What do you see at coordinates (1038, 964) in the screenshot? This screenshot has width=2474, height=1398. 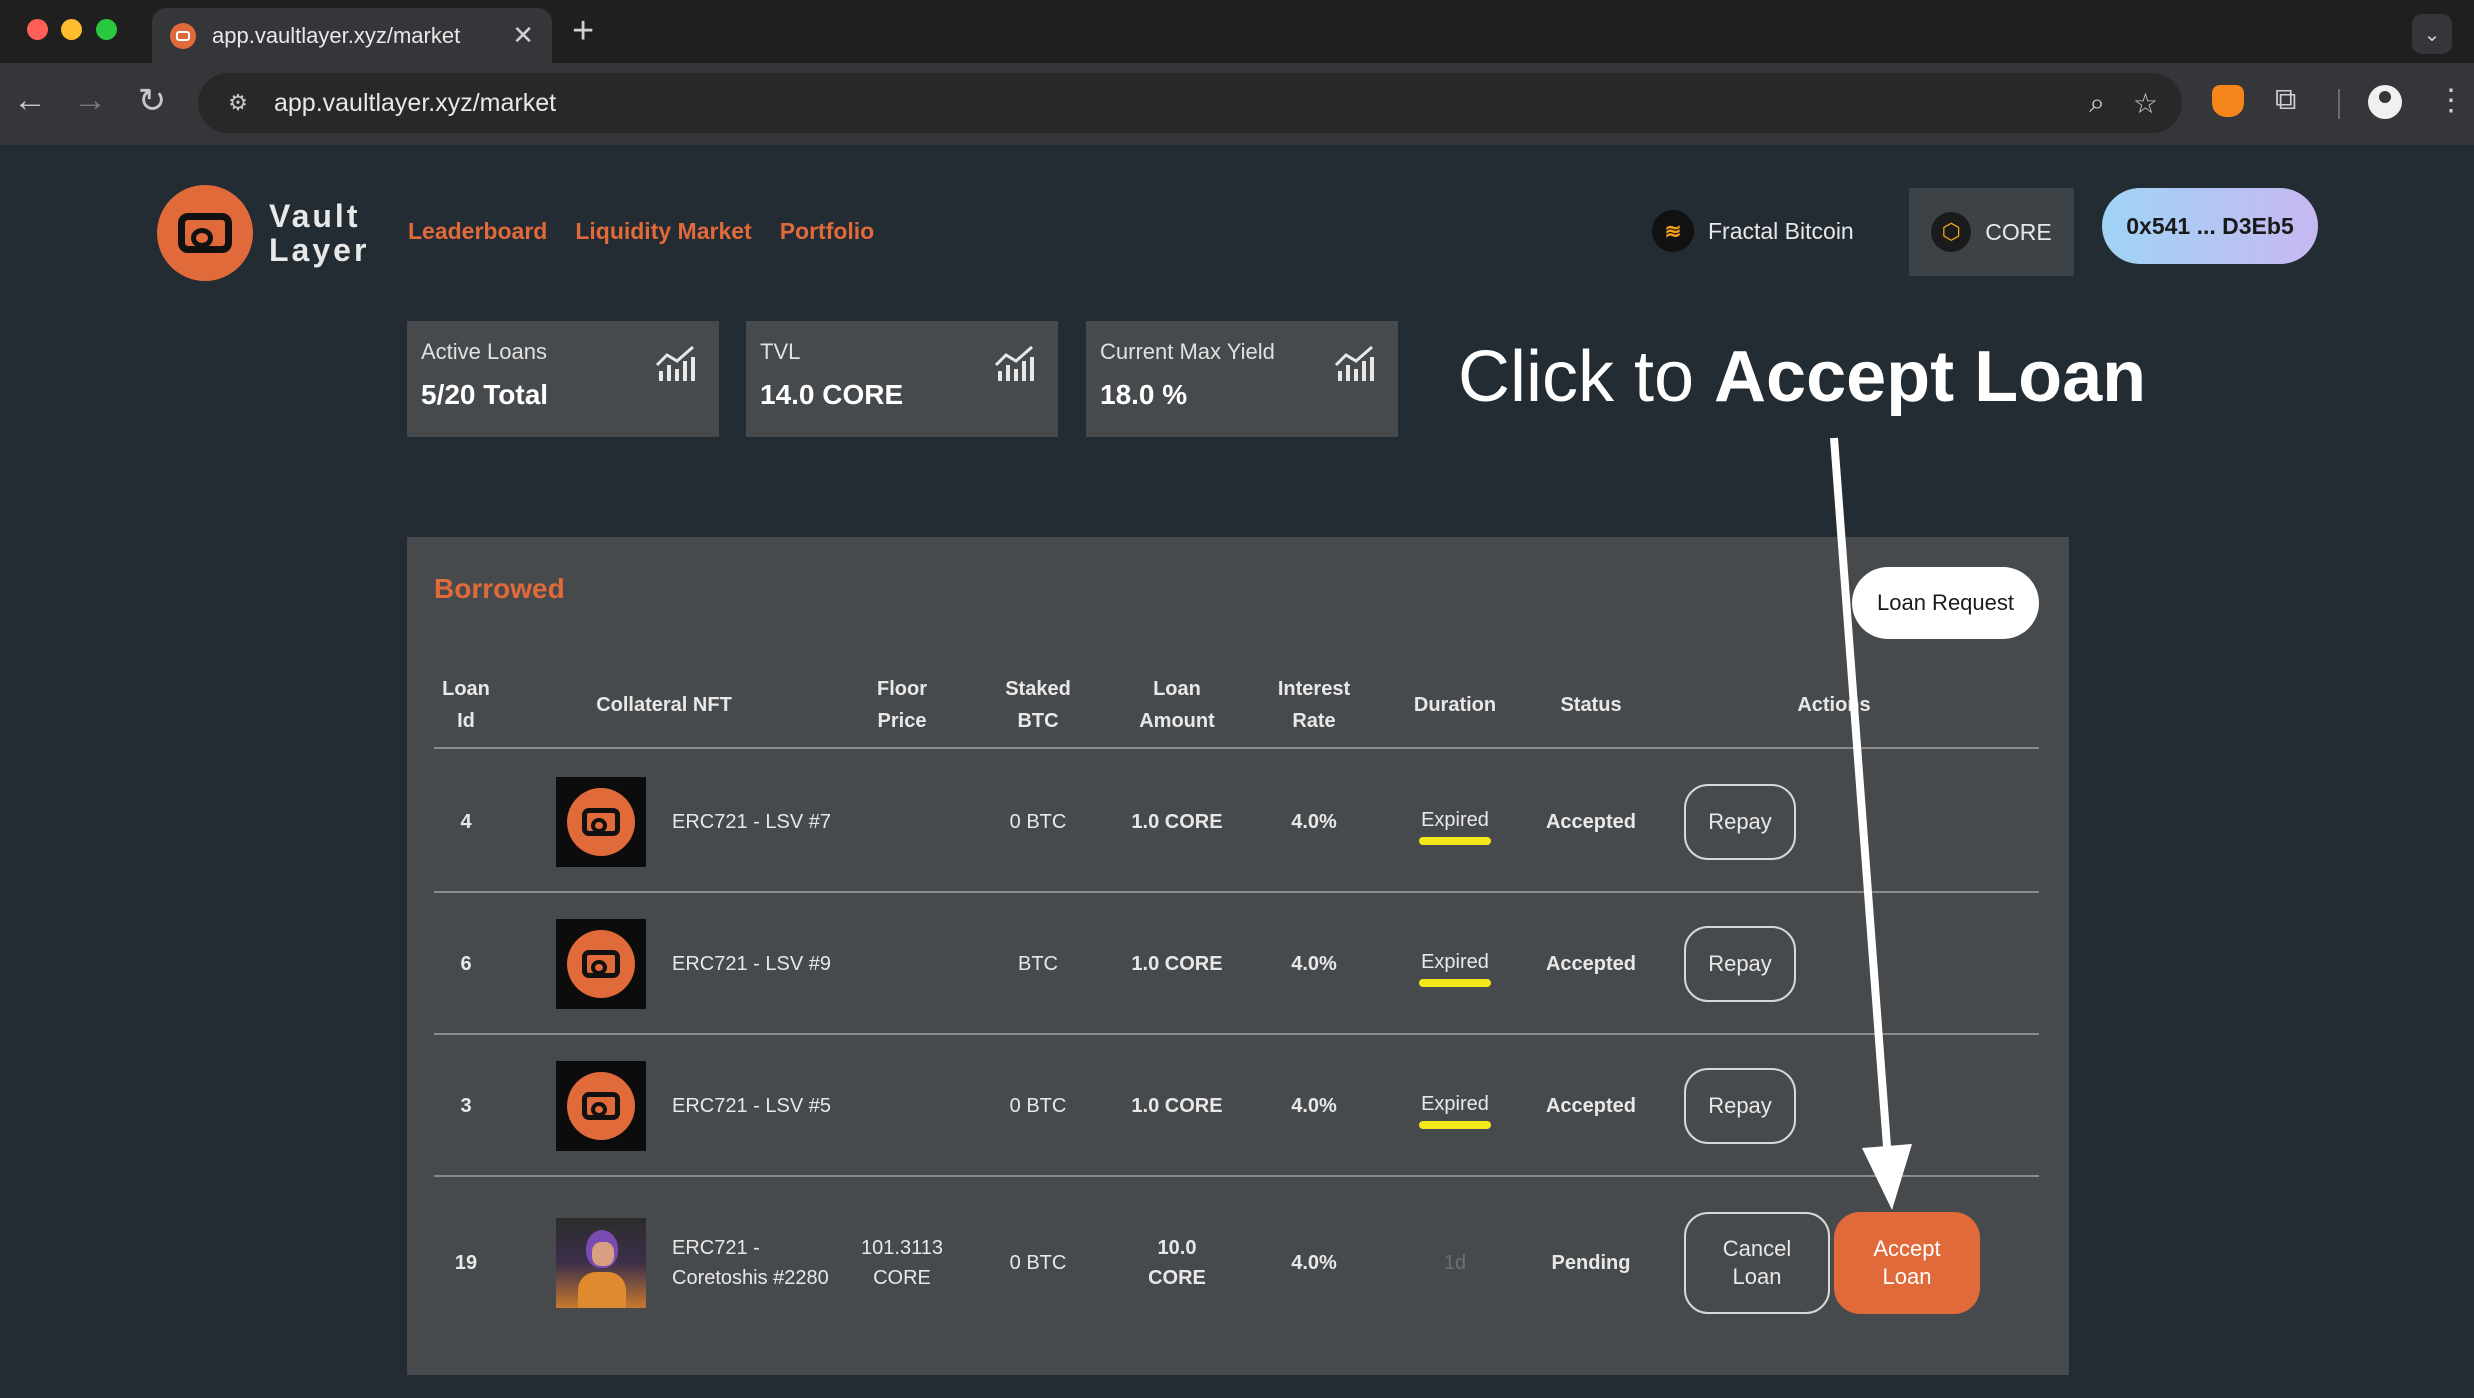 I see `staked-btc: BTC` at bounding box center [1038, 964].